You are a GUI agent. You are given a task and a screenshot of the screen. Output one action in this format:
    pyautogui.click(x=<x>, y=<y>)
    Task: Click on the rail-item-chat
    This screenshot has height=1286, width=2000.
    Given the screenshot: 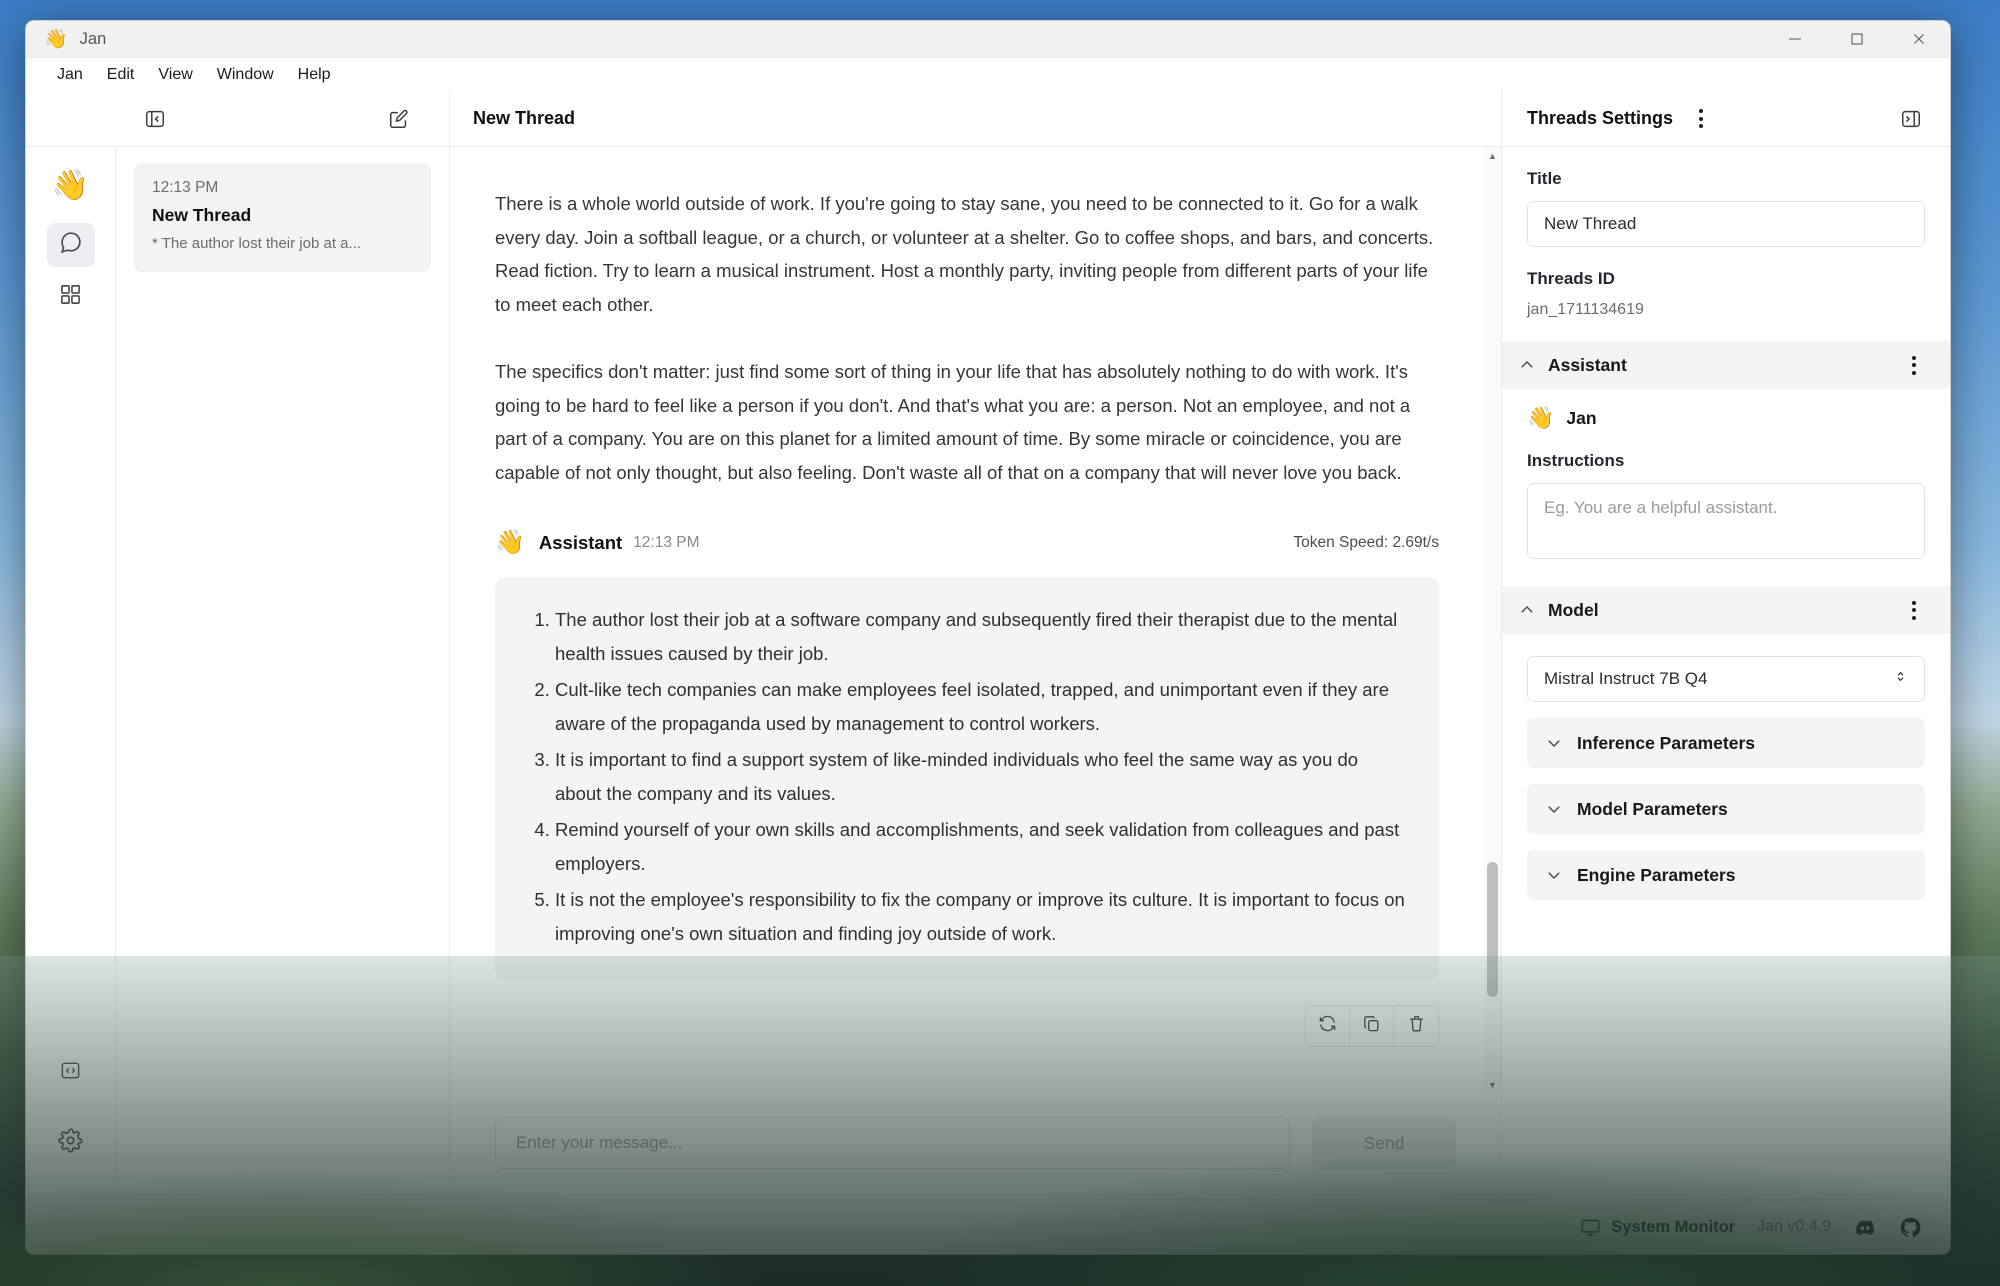 What is the action you would take?
    pyautogui.click(x=70, y=245)
    